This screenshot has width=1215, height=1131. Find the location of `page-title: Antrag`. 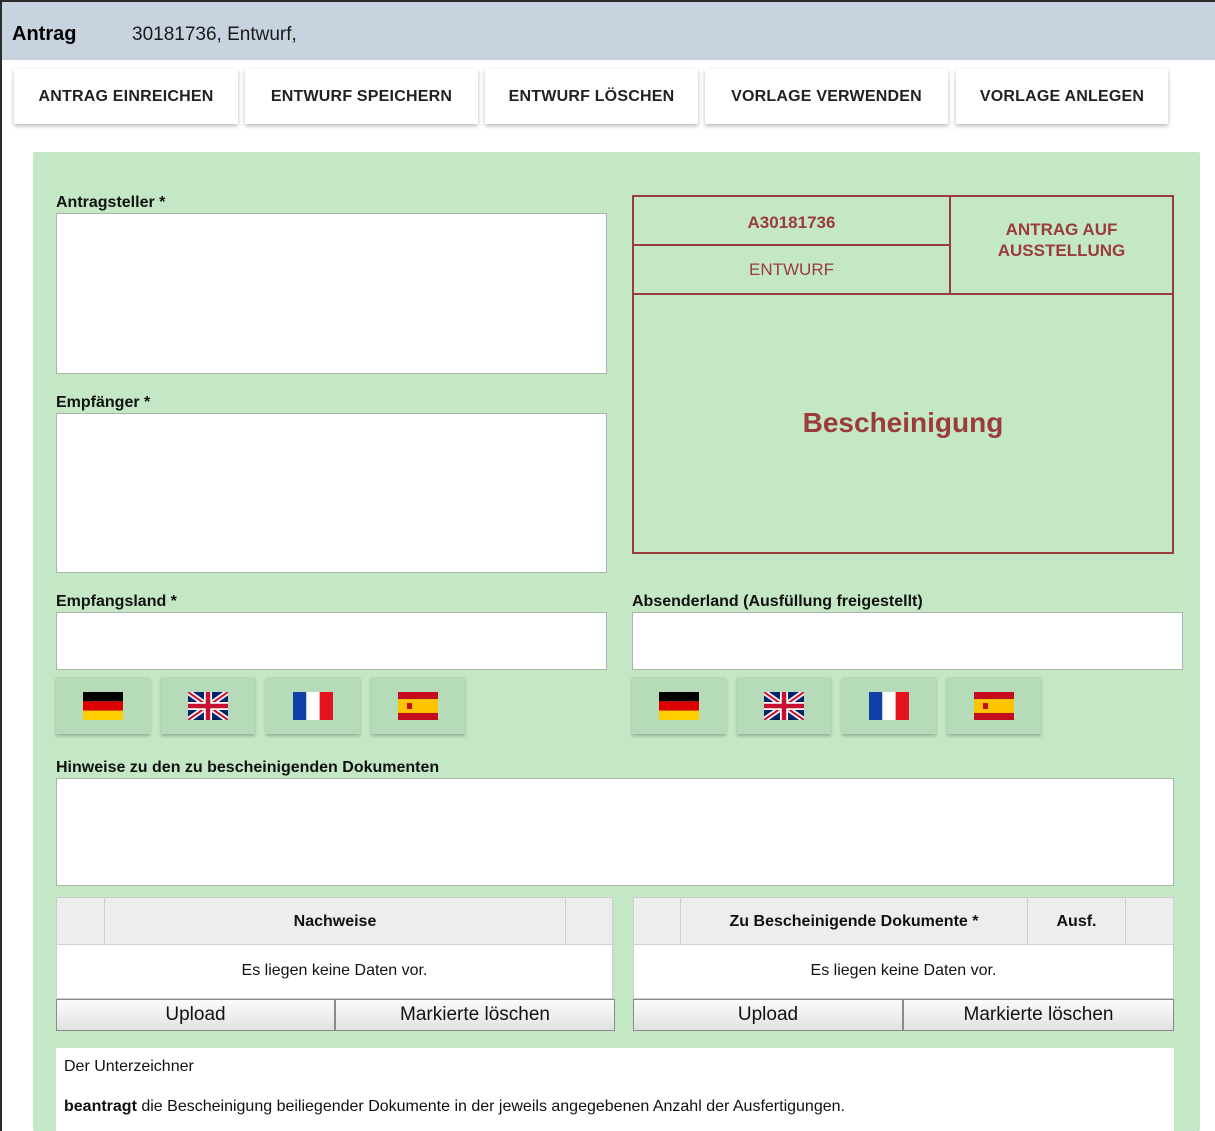

page-title: Antrag is located at coordinates (44, 34).